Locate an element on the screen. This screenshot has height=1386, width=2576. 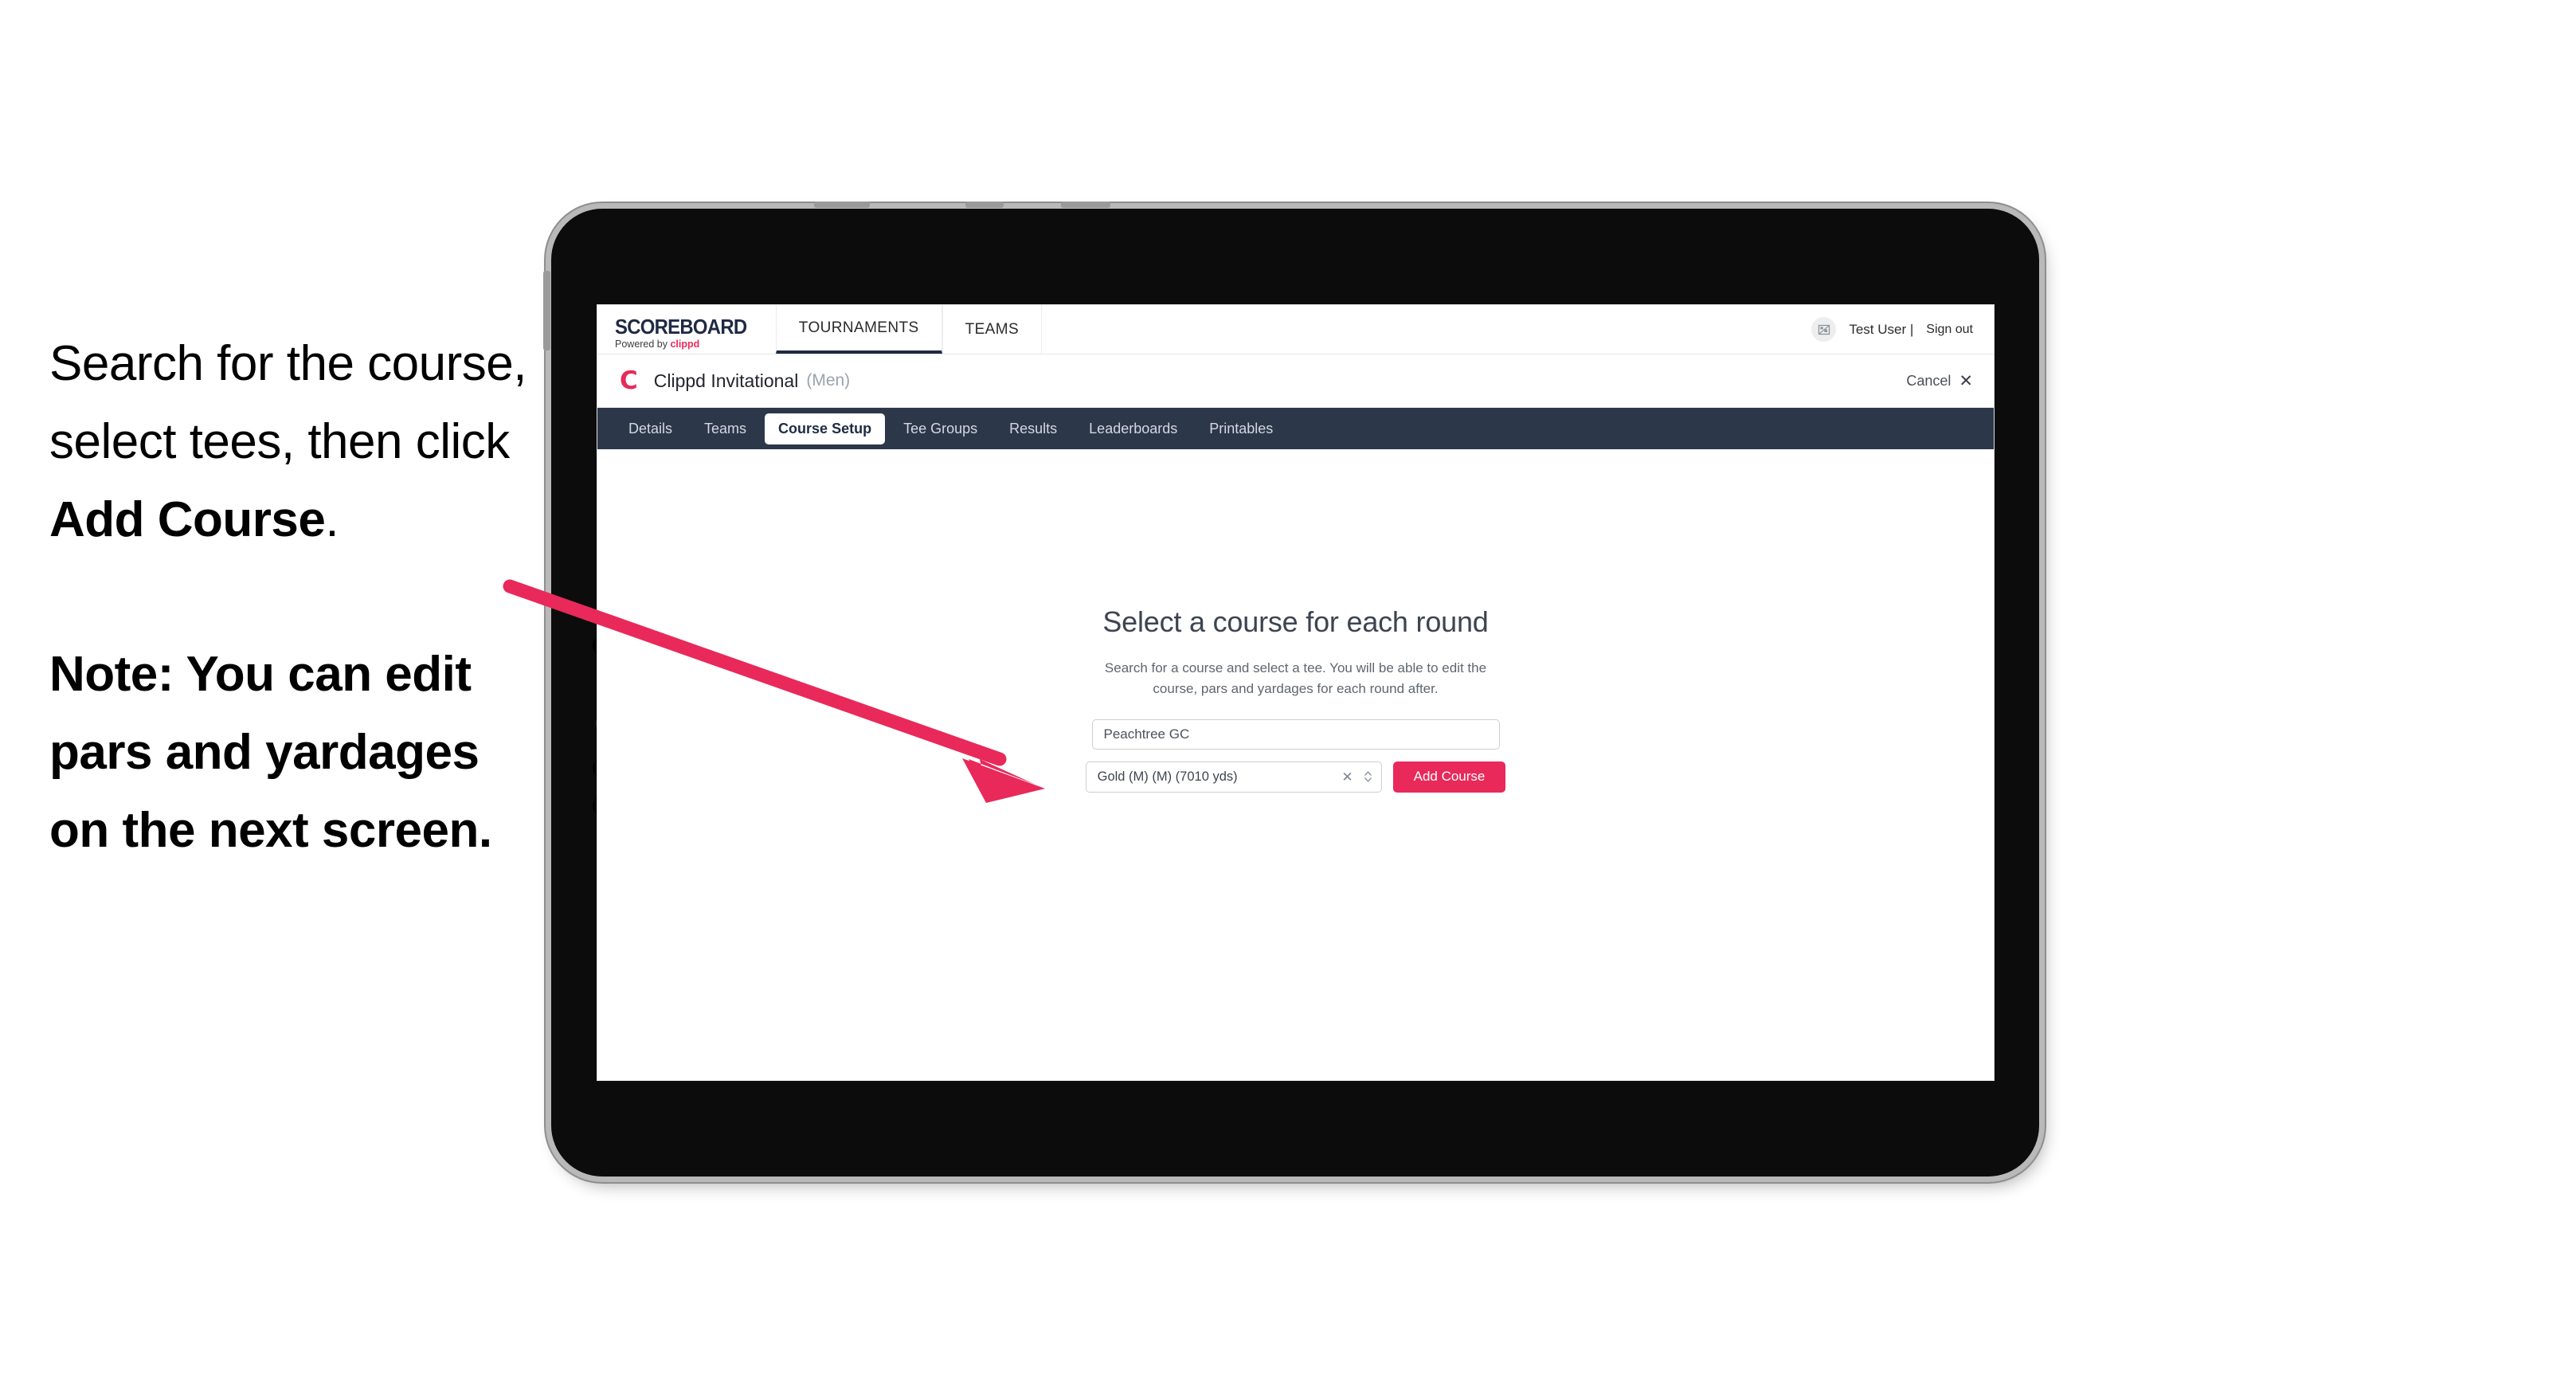
broken-image-icon is located at coordinates (1824, 329).